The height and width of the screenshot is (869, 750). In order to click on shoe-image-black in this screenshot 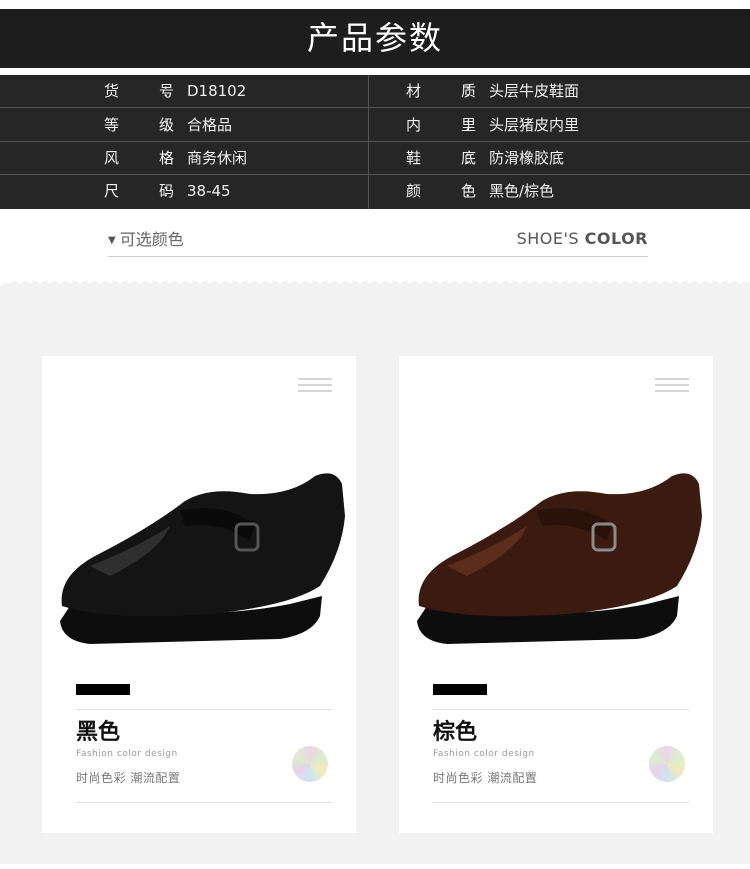, I will do `click(203, 558)`.